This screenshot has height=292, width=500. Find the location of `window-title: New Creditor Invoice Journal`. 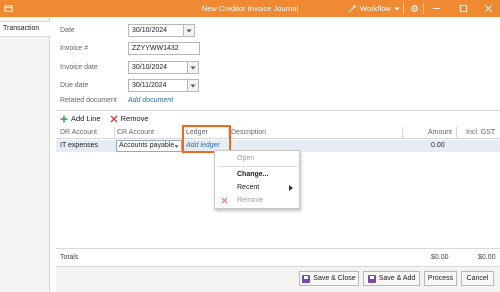

window-title: New Creditor Invoice Journal is located at coordinates (250, 8).